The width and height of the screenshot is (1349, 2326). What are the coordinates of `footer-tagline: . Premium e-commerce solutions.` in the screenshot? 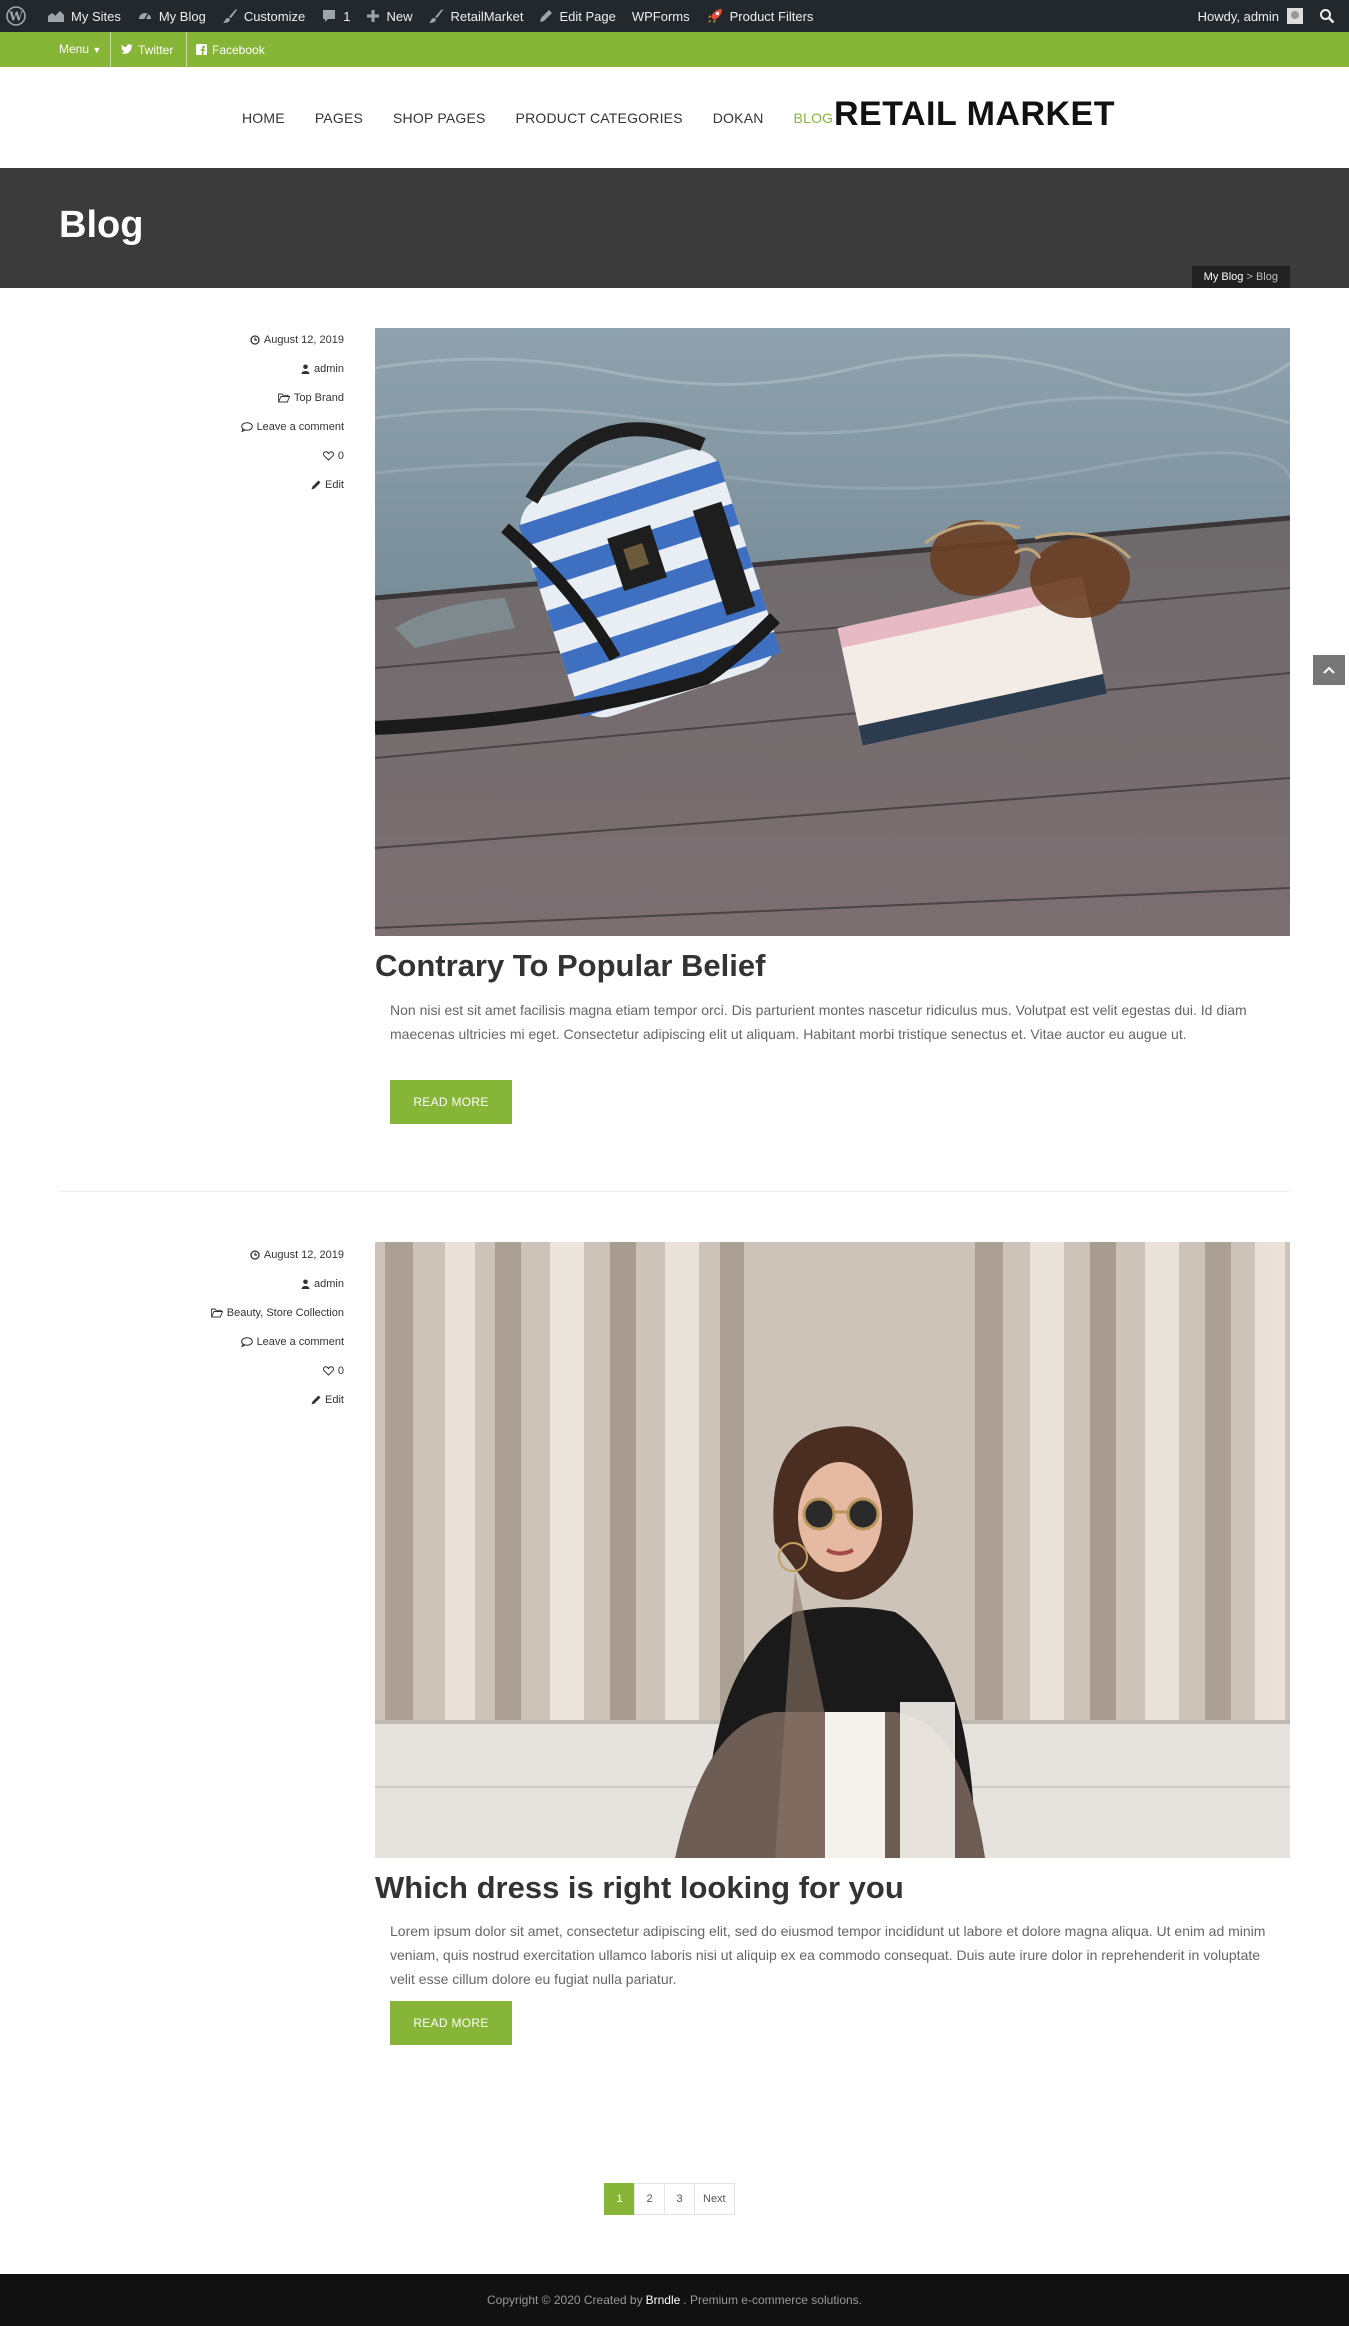 It's located at (772, 2300).